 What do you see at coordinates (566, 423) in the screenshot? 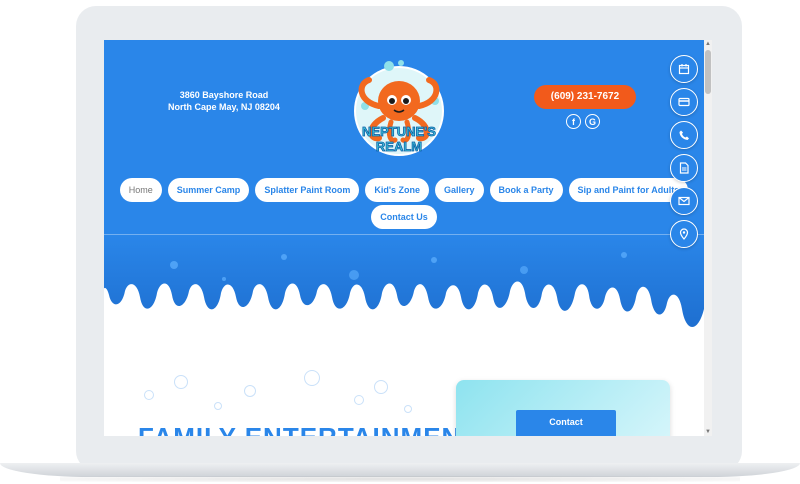
I see `contact-button: Contact` at bounding box center [566, 423].